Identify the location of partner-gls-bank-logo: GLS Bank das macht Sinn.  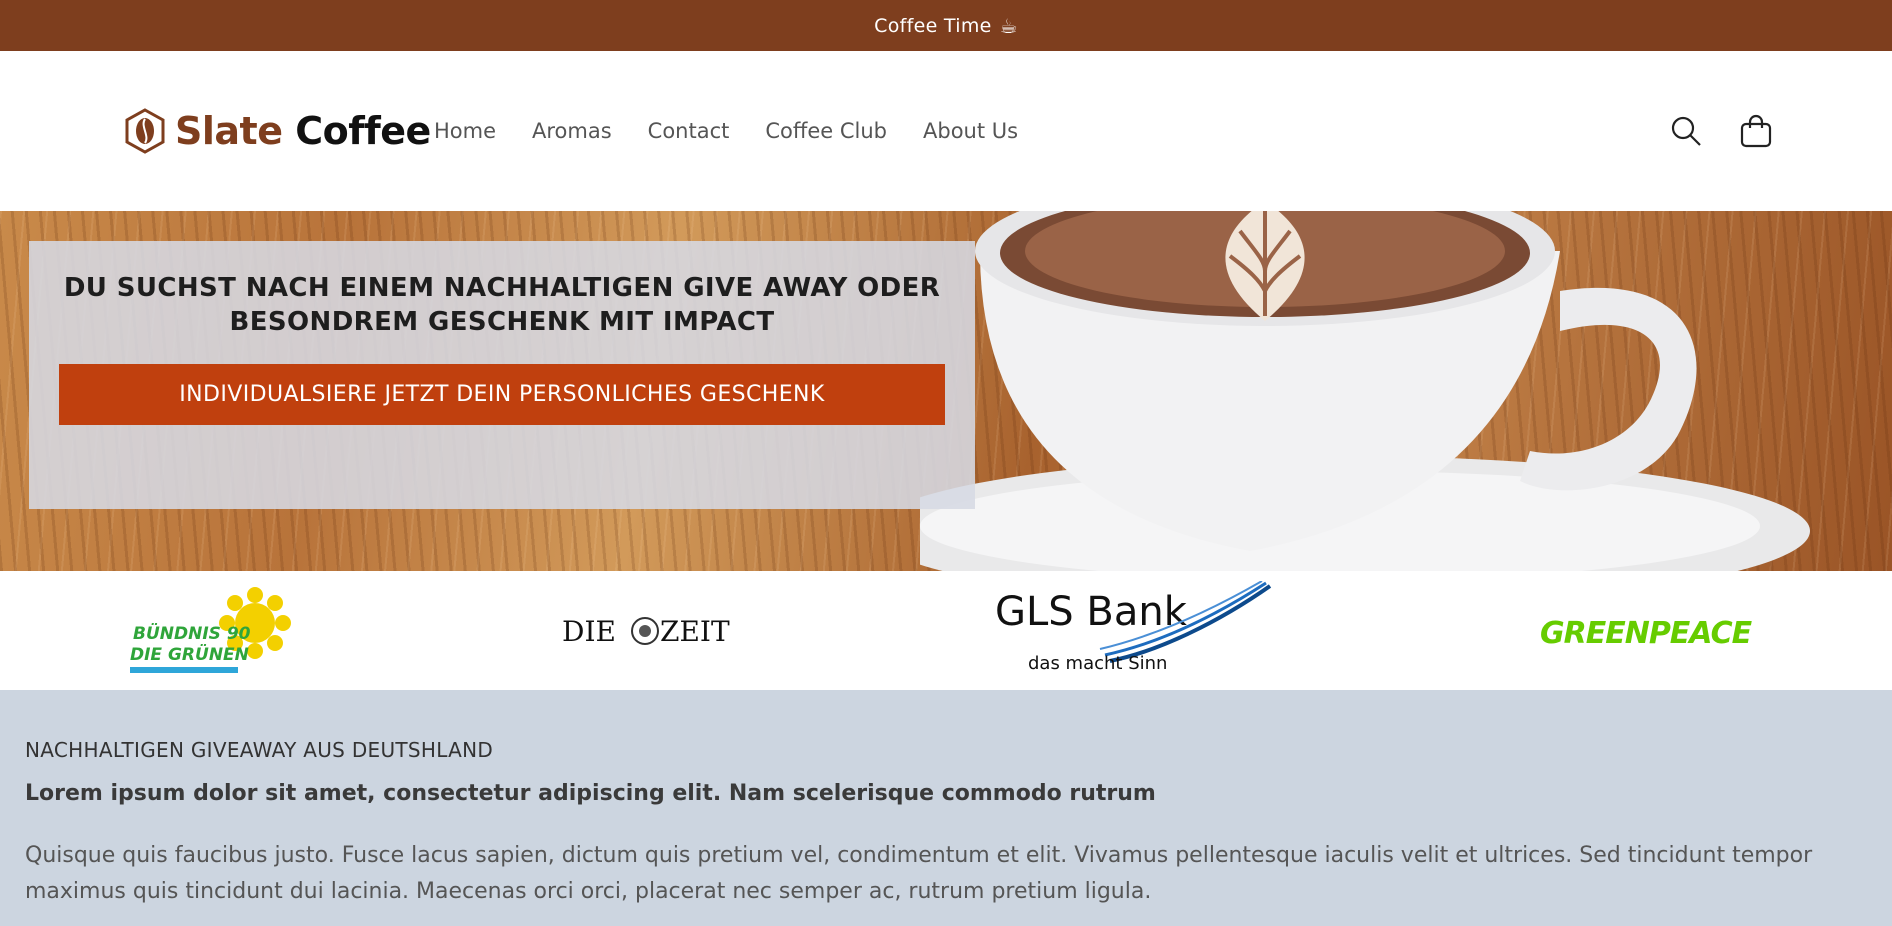
(1135, 631).